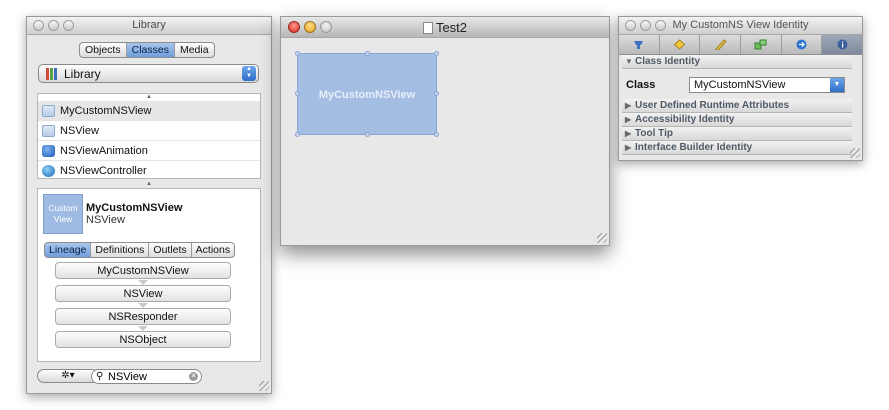 The width and height of the screenshot is (889, 410). Describe the element at coordinates (721, 44) in the screenshot. I see `tab-size` at that location.